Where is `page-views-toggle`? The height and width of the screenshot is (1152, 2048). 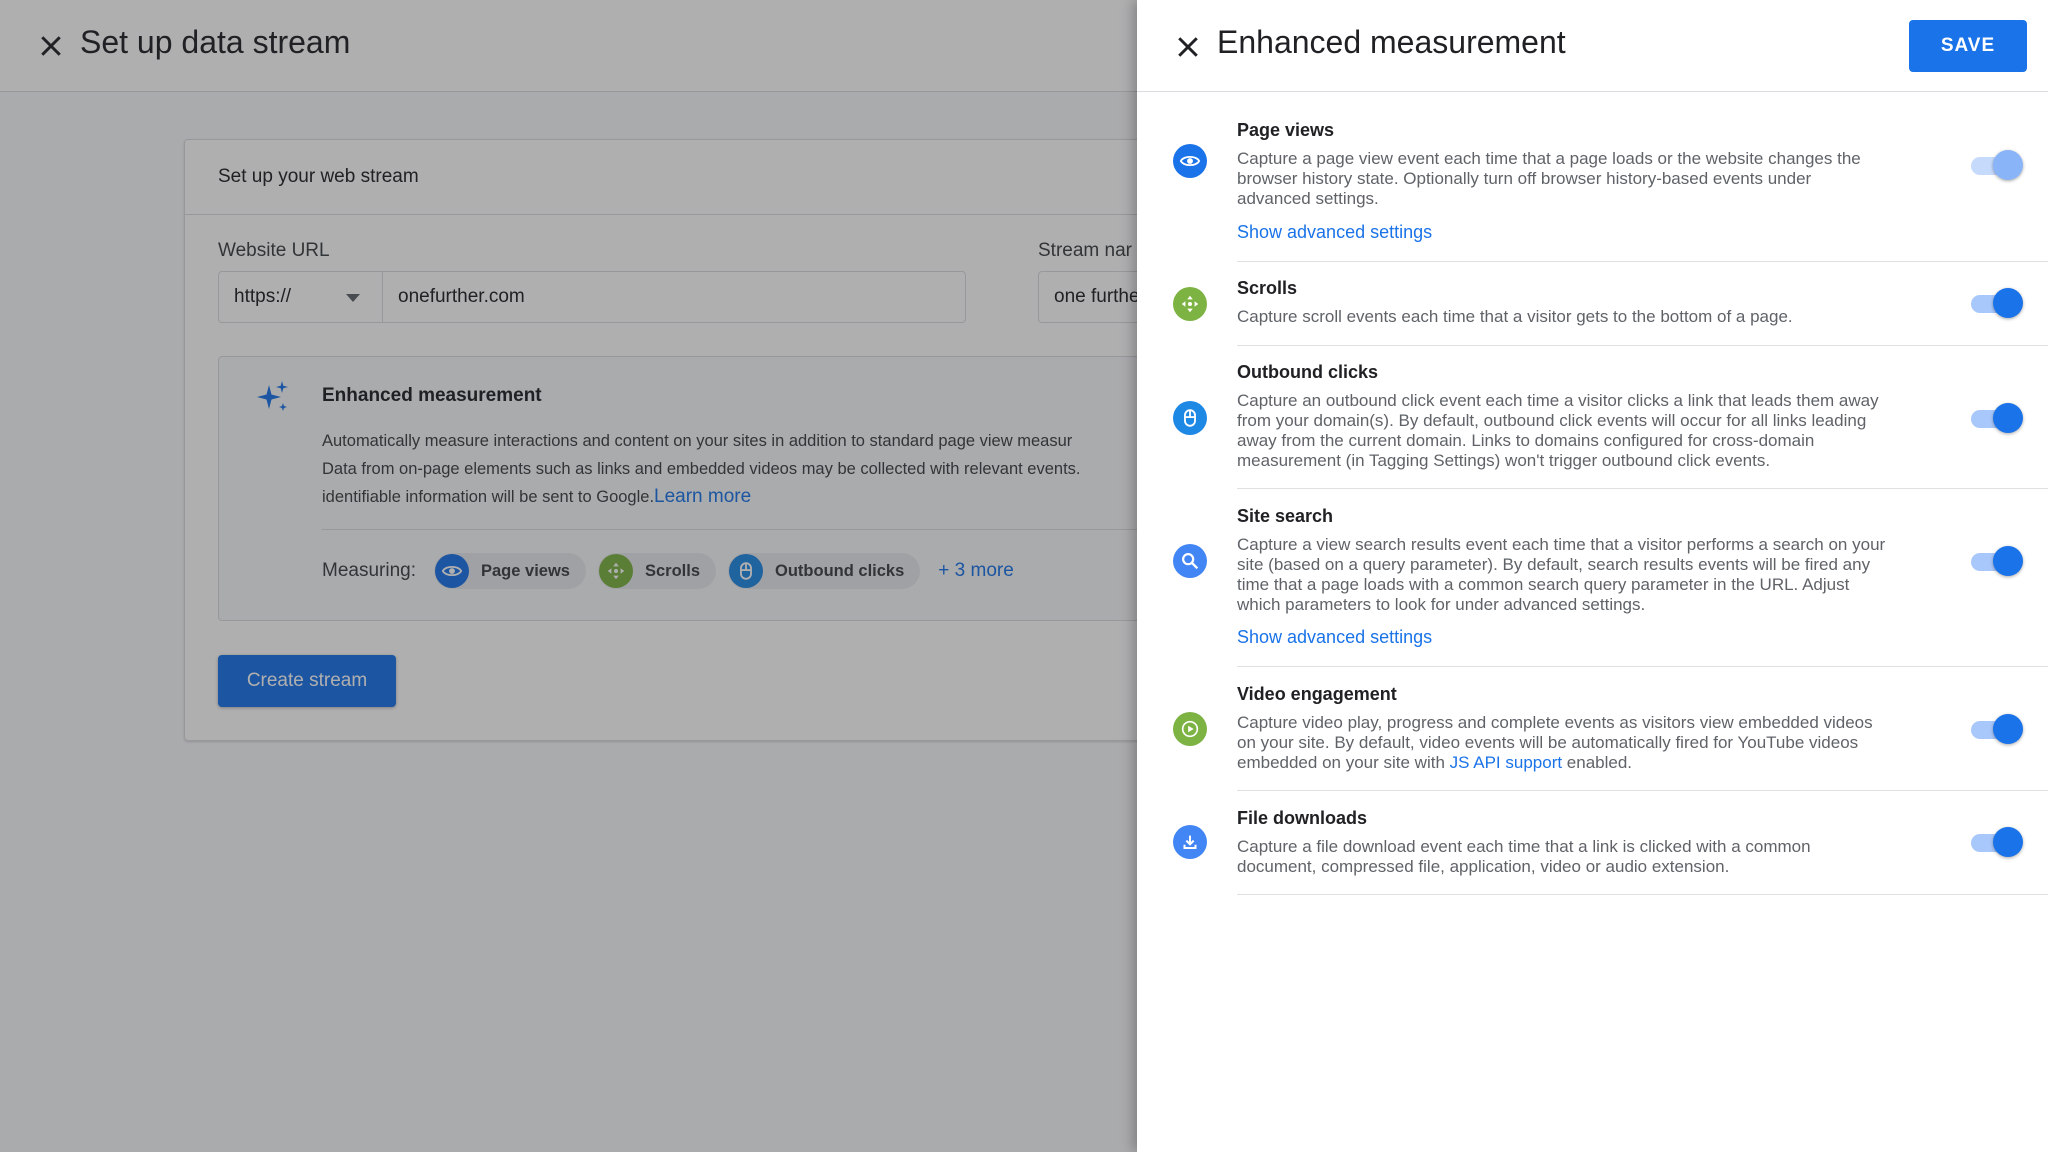
page-views-toggle is located at coordinates (1997, 165).